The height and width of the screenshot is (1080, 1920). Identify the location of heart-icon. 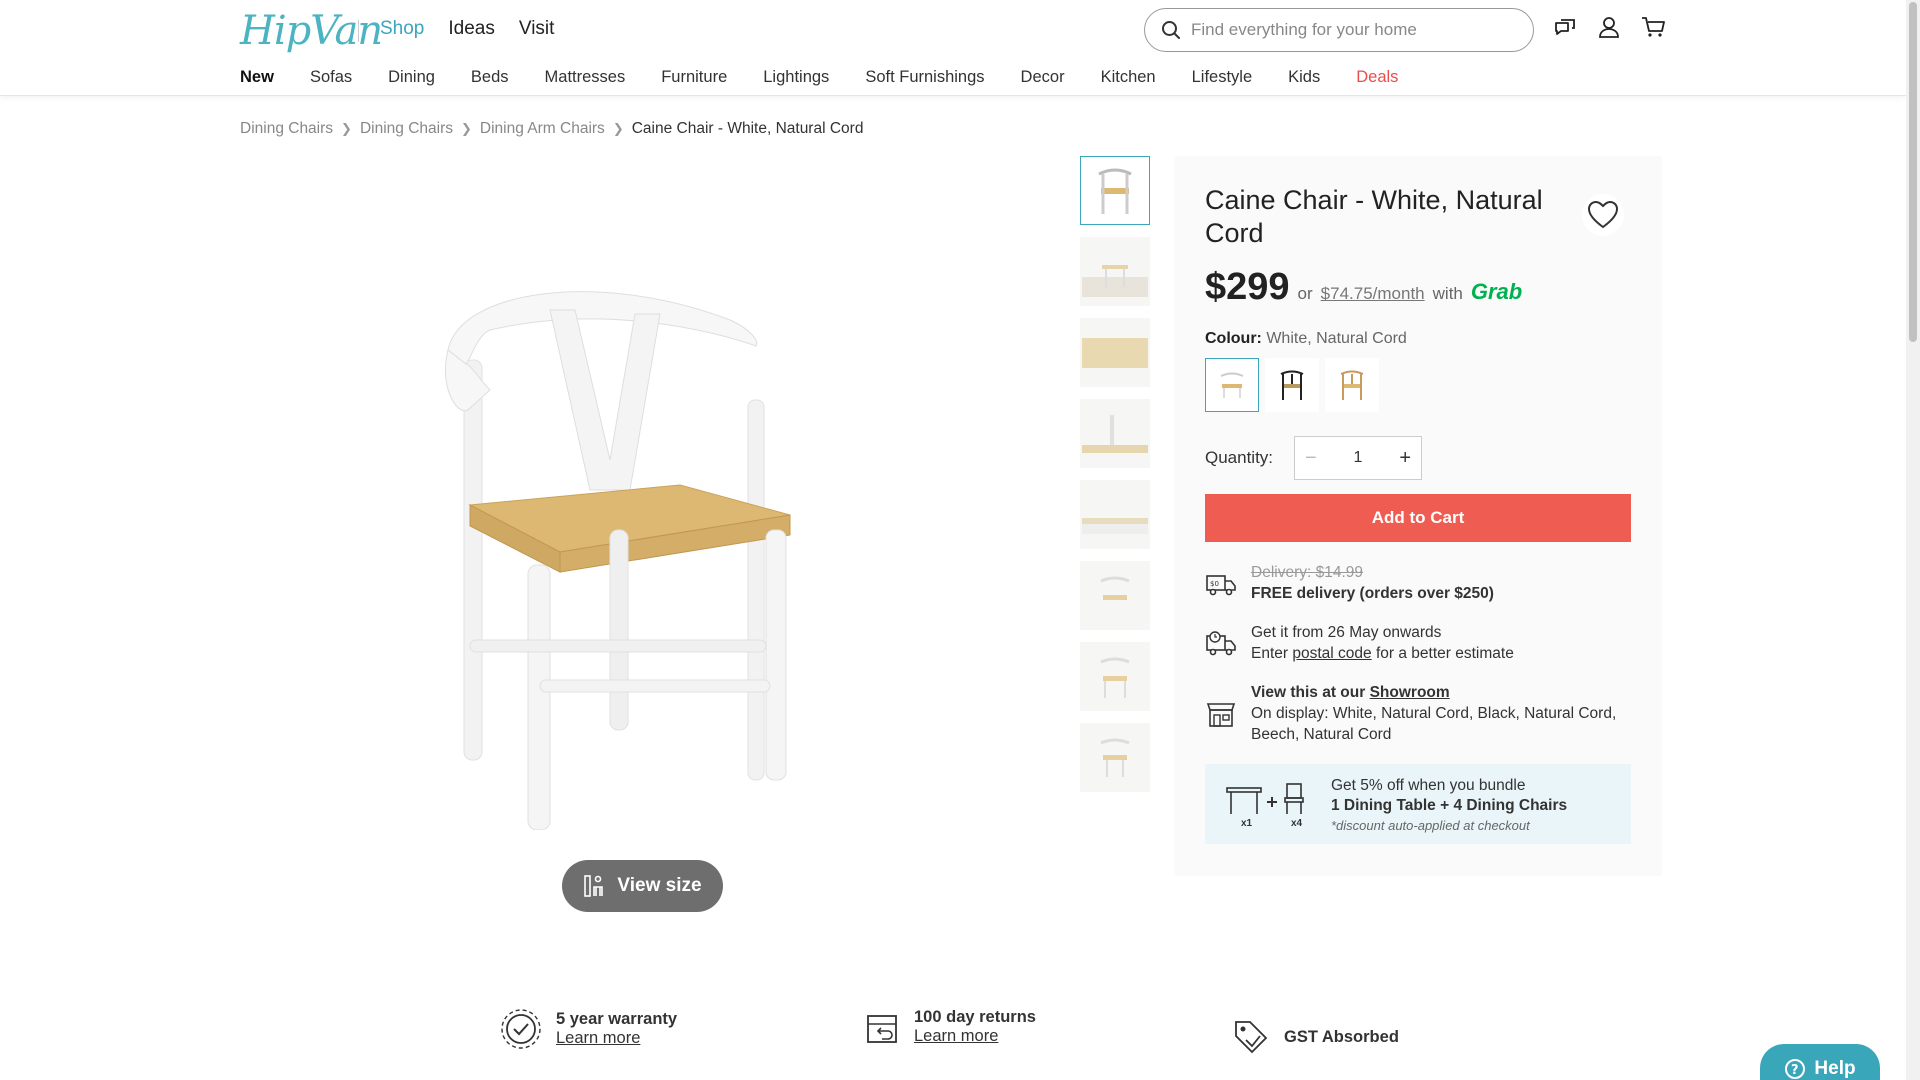
(1603, 215).